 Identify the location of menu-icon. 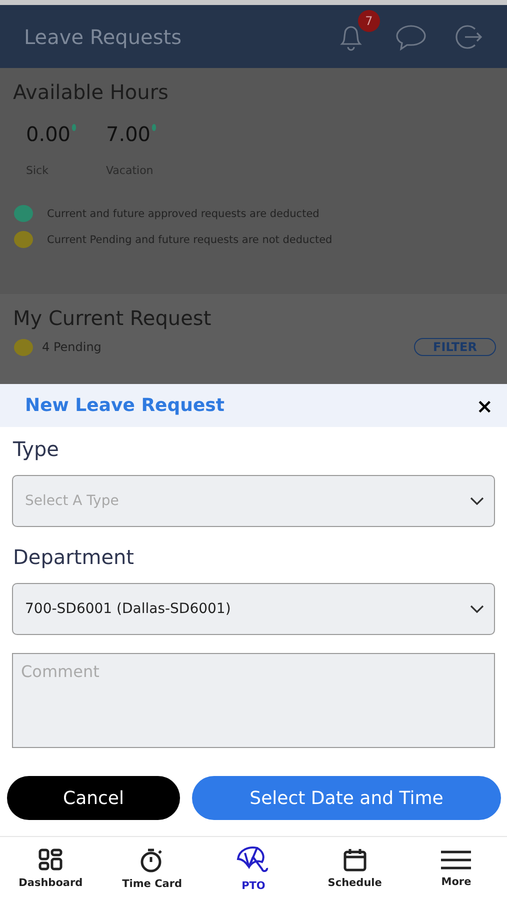
(456, 859).